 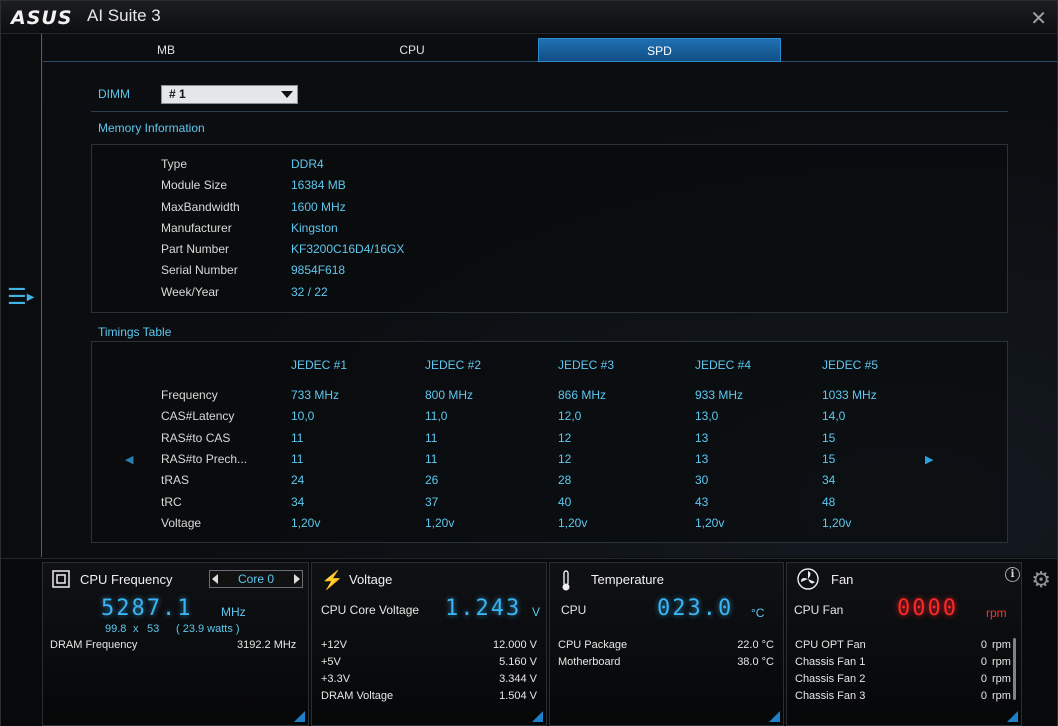 I want to click on mem-part-value: KF3200C16D4/16GX, so click(x=348, y=249).